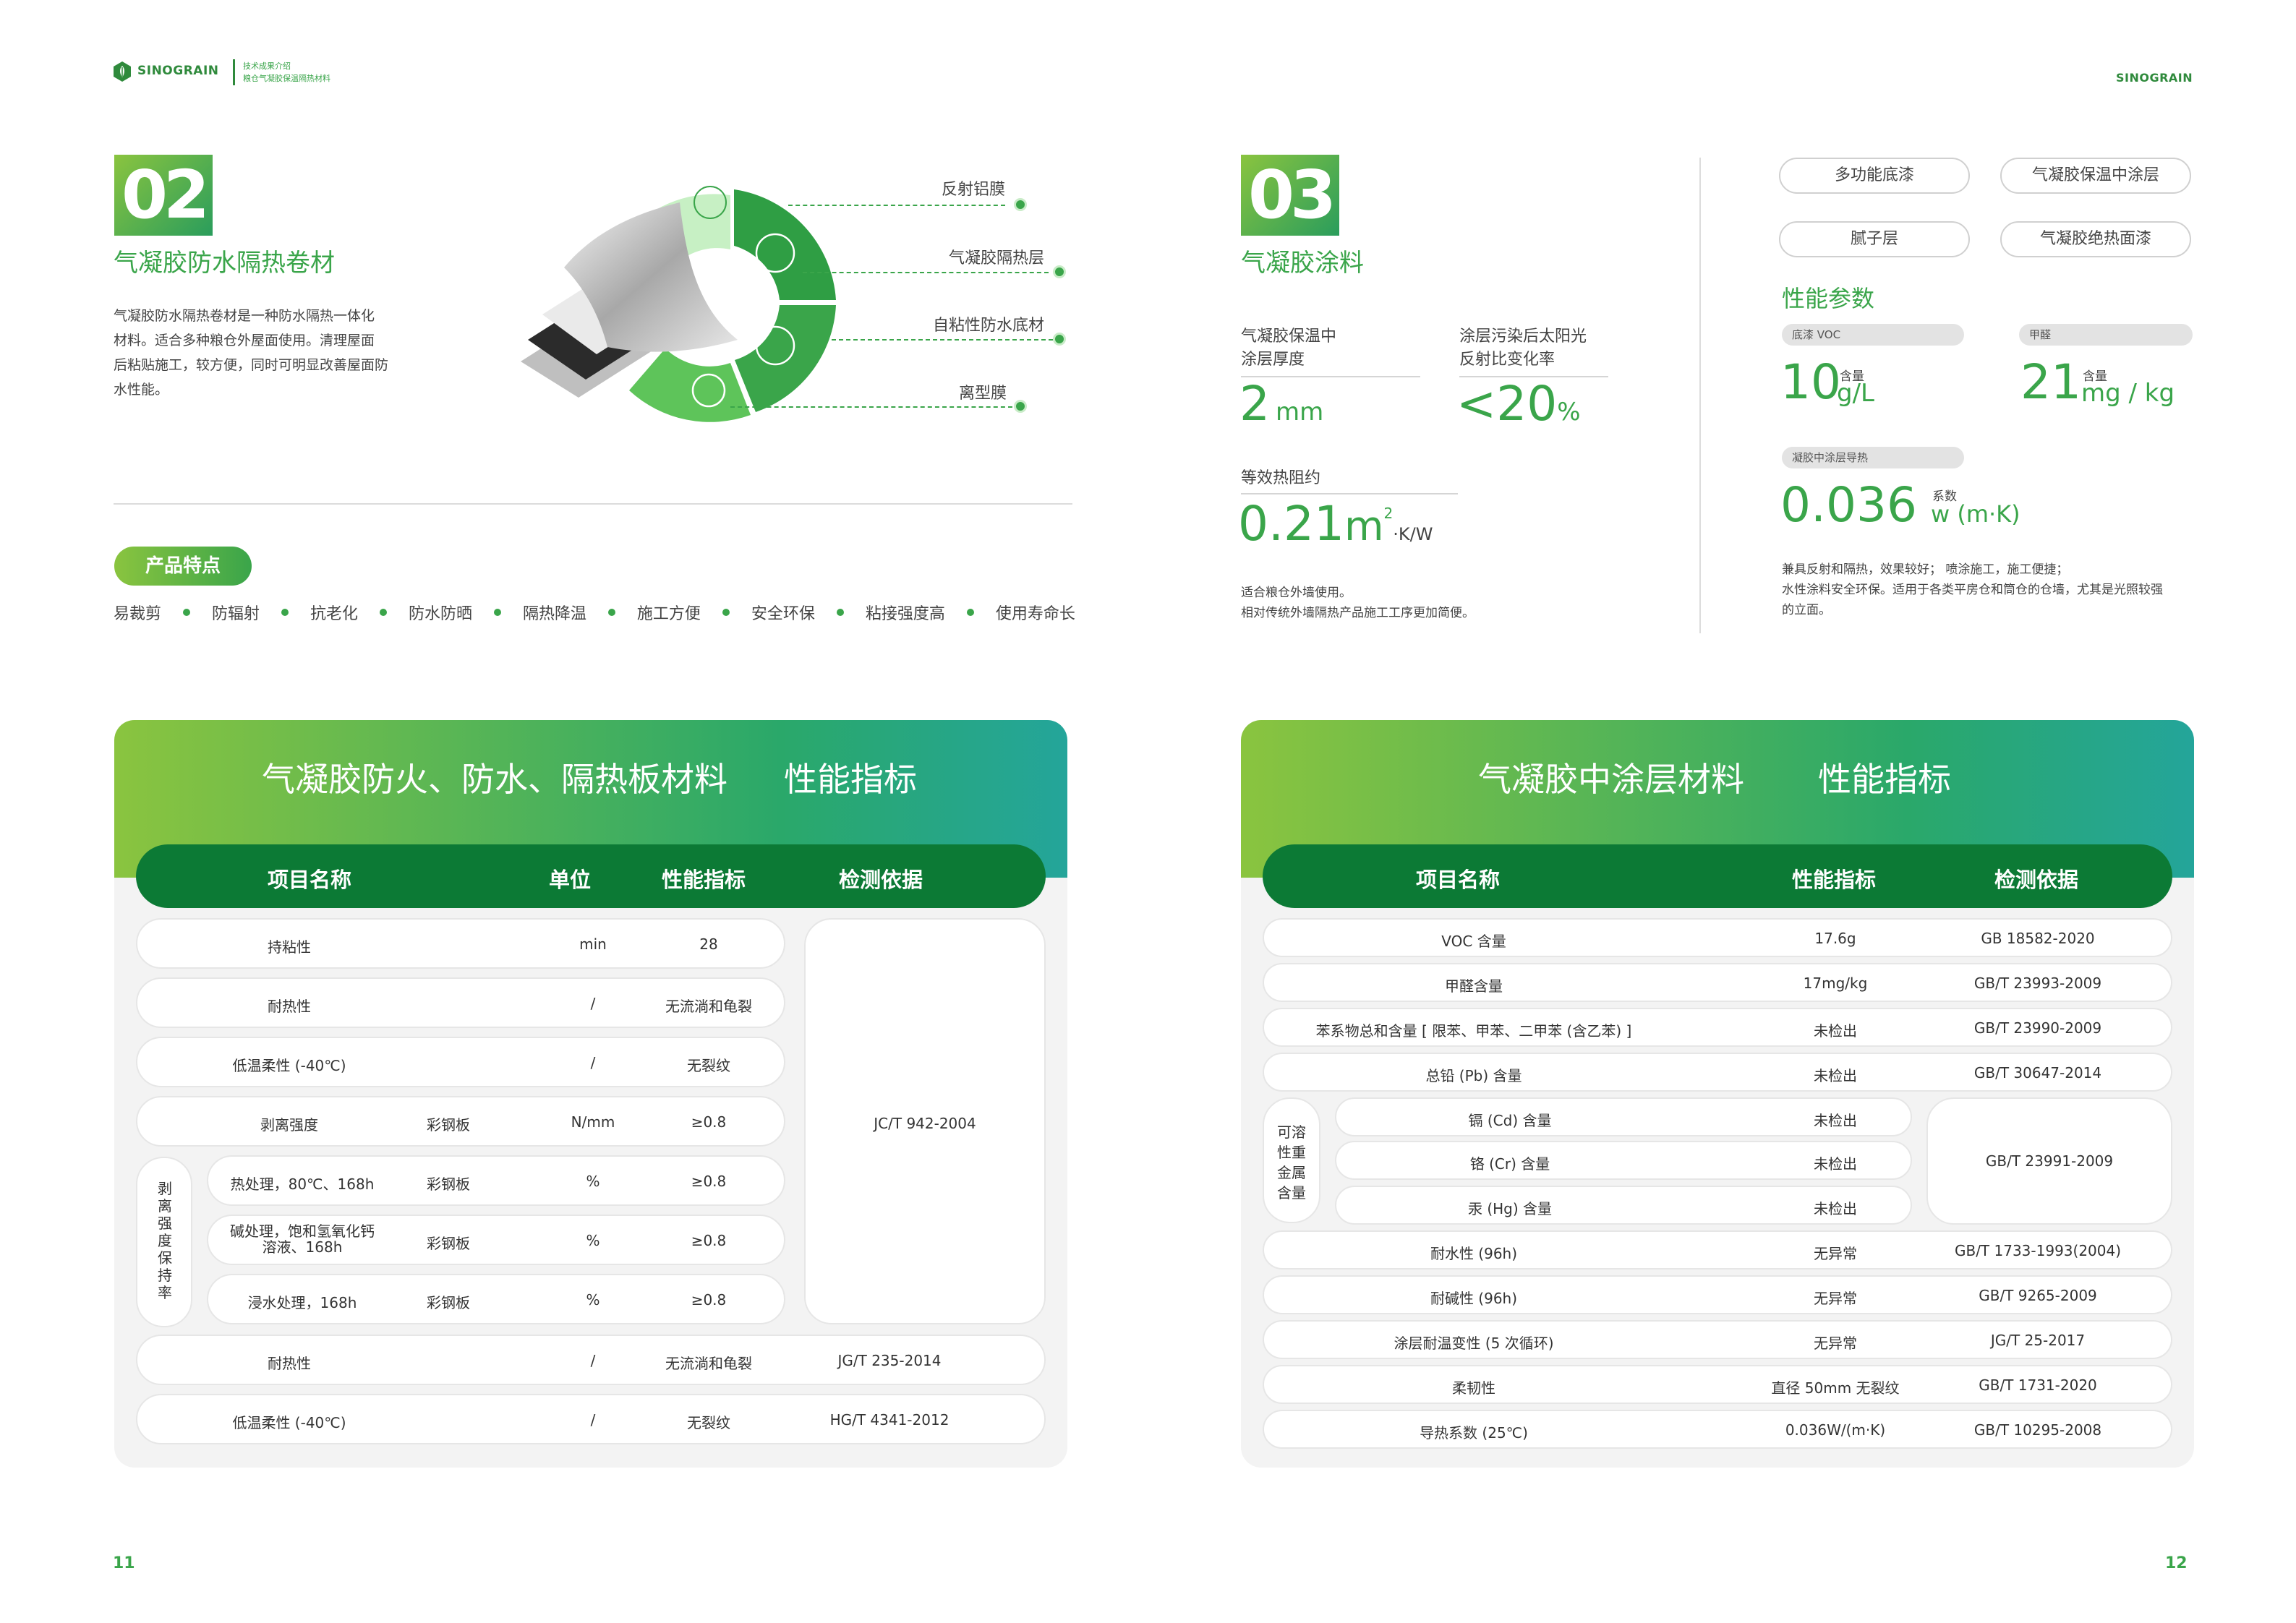  I want to click on table-row: 低温柔性 (-40℃) / 无裂纹 HG/T 4341-2012, so click(591, 1419).